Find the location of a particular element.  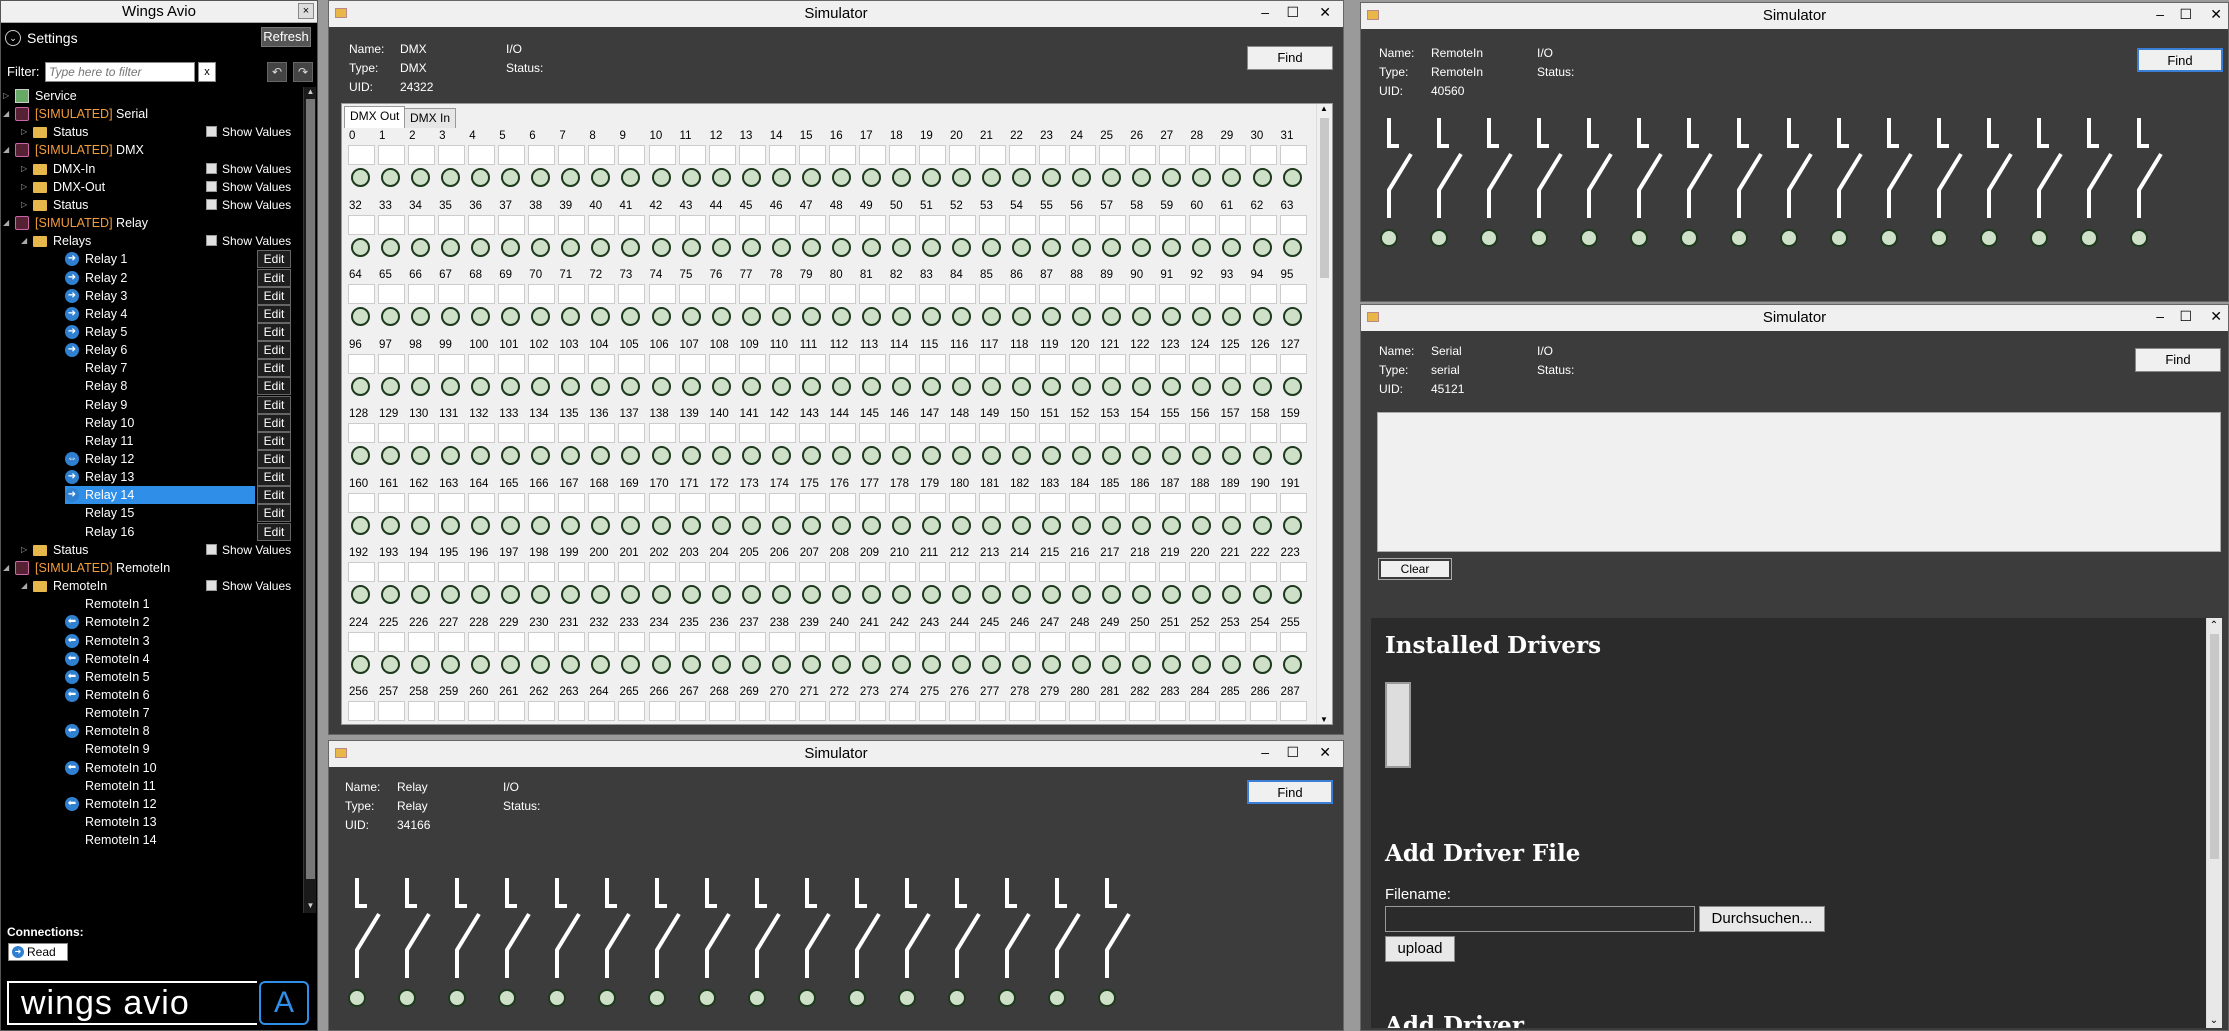

checkbox-icon is located at coordinates (211, 168).